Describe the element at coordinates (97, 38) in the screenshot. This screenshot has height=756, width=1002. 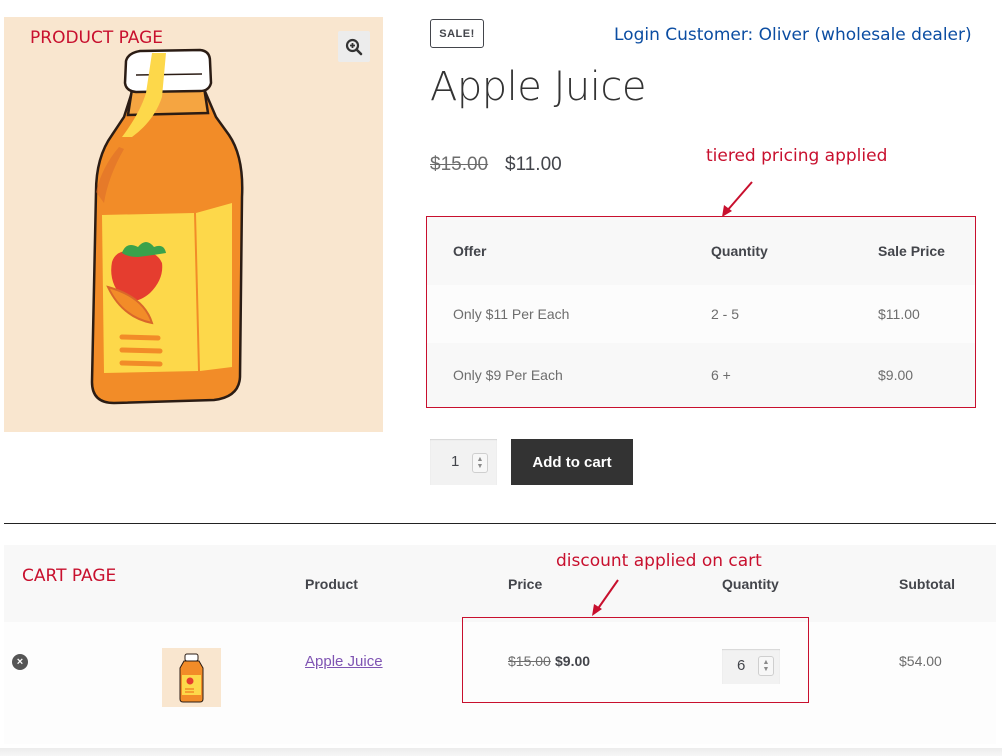
I see `product-page-annotation: PRODUCT PAGE` at that location.